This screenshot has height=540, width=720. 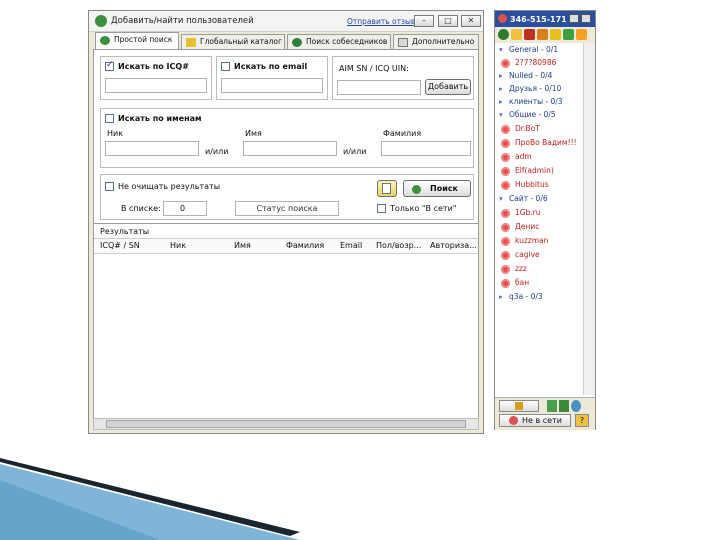 What do you see at coordinates (519, 406) in the screenshot?
I see `add-contact-button` at bounding box center [519, 406].